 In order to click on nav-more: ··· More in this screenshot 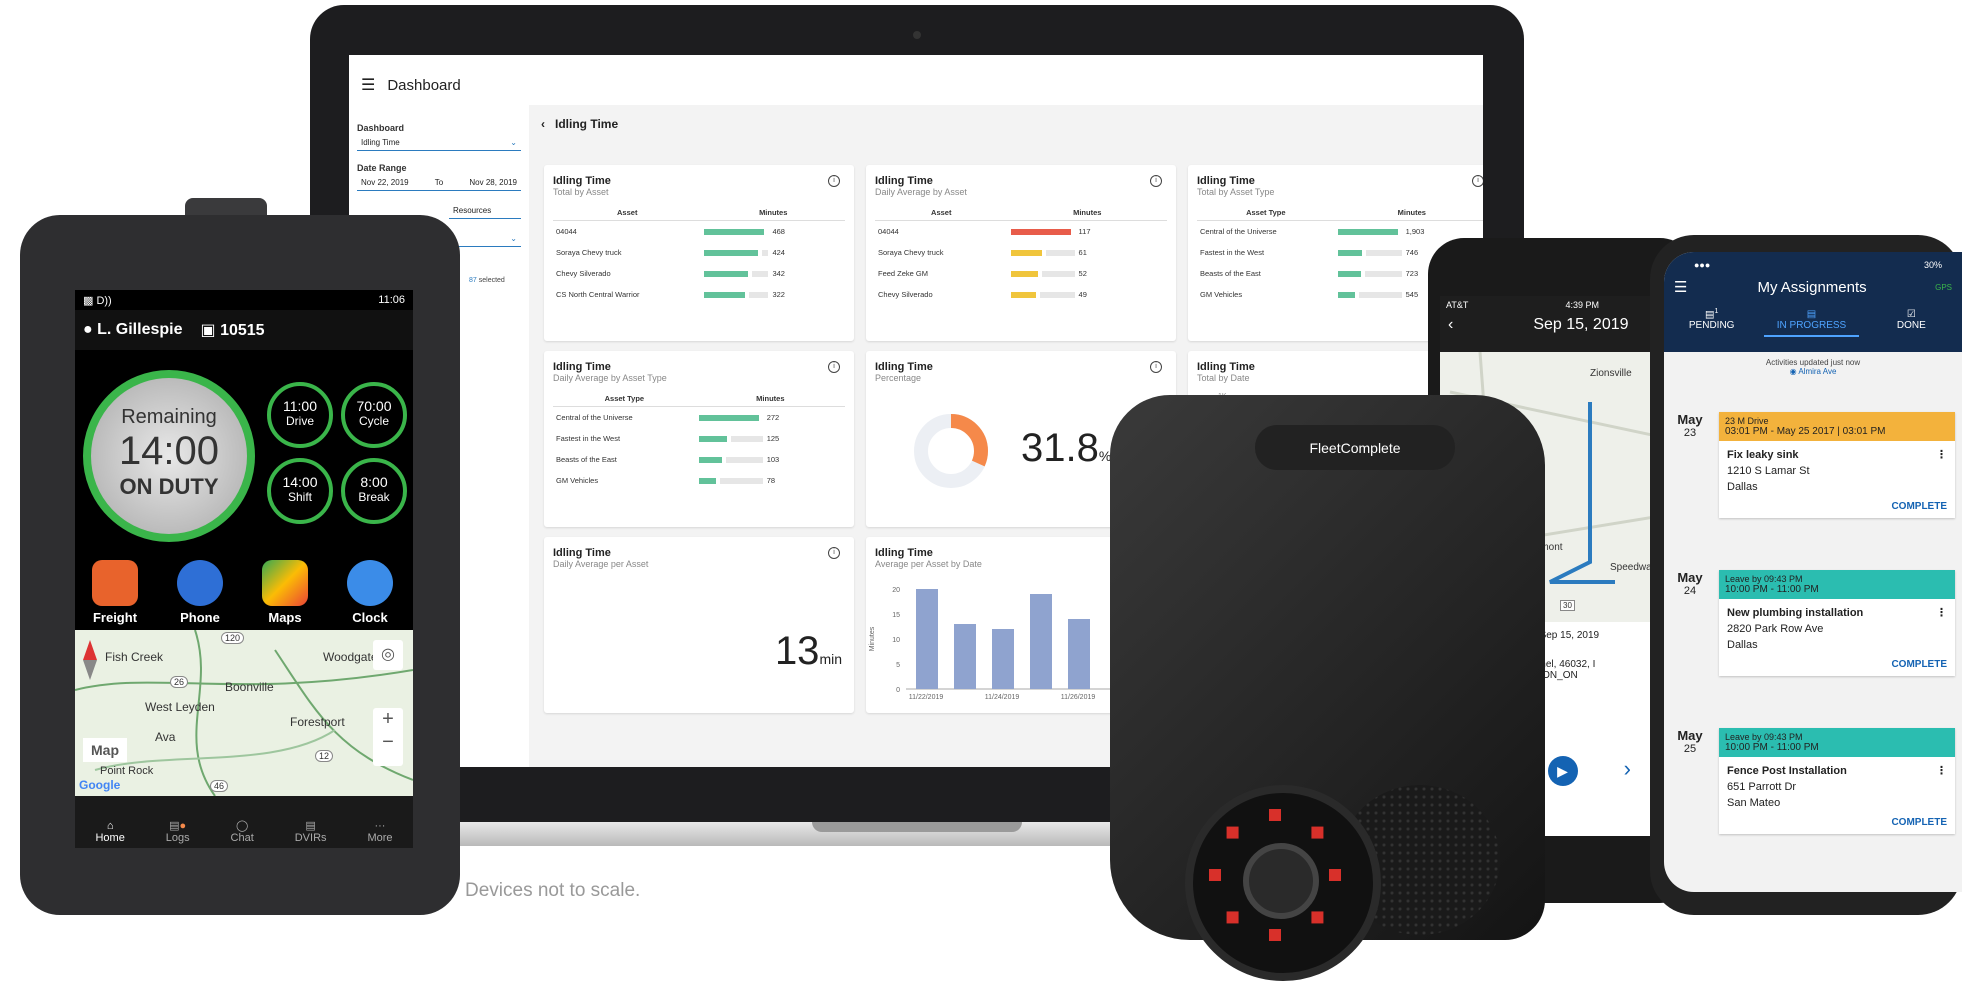, I will do `click(379, 832)`.